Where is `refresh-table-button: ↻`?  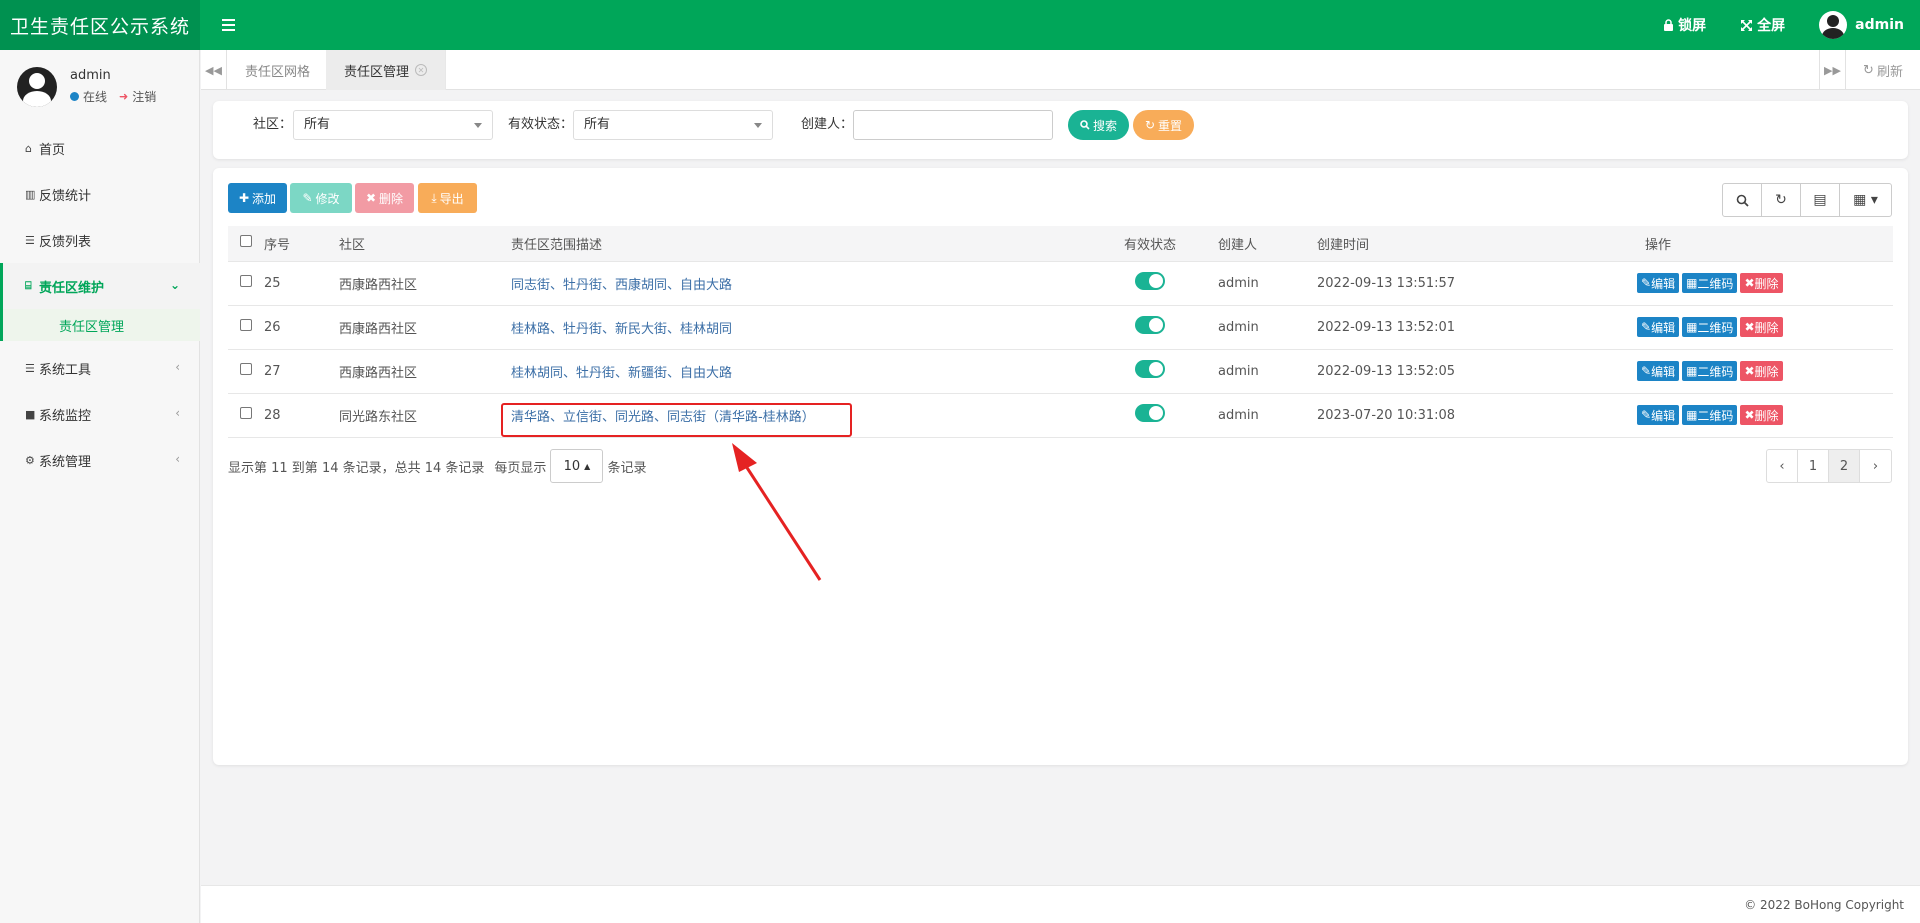
refresh-table-button: ↻ is located at coordinates (1781, 200).